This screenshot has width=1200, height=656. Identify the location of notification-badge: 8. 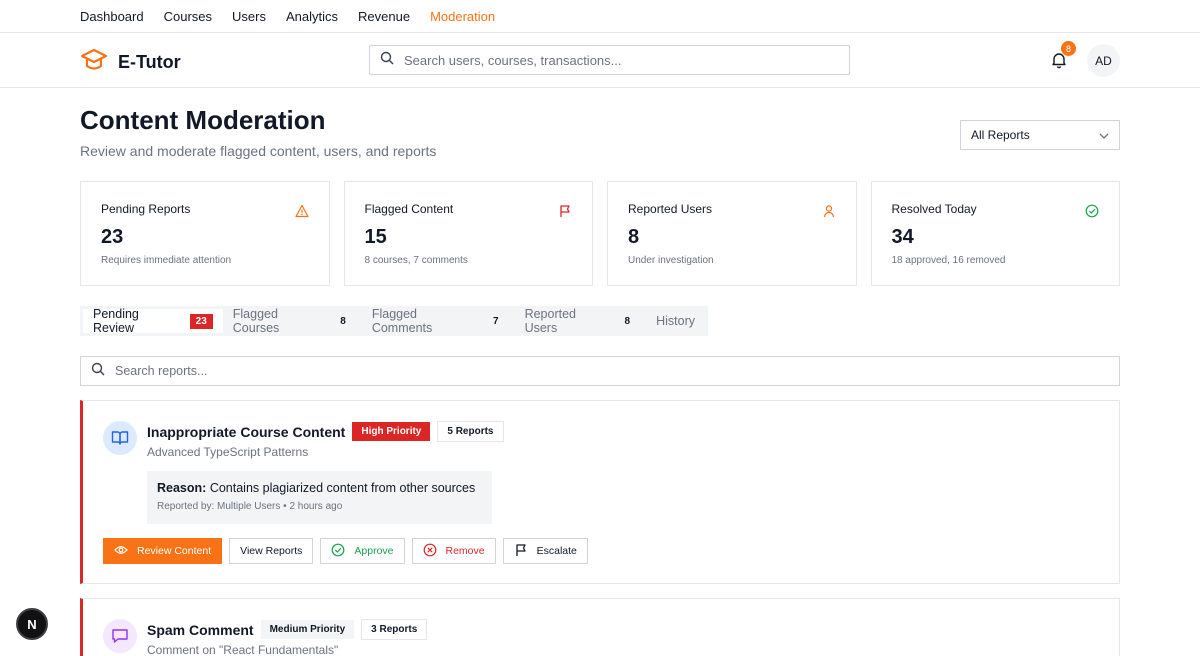
(1068, 48).